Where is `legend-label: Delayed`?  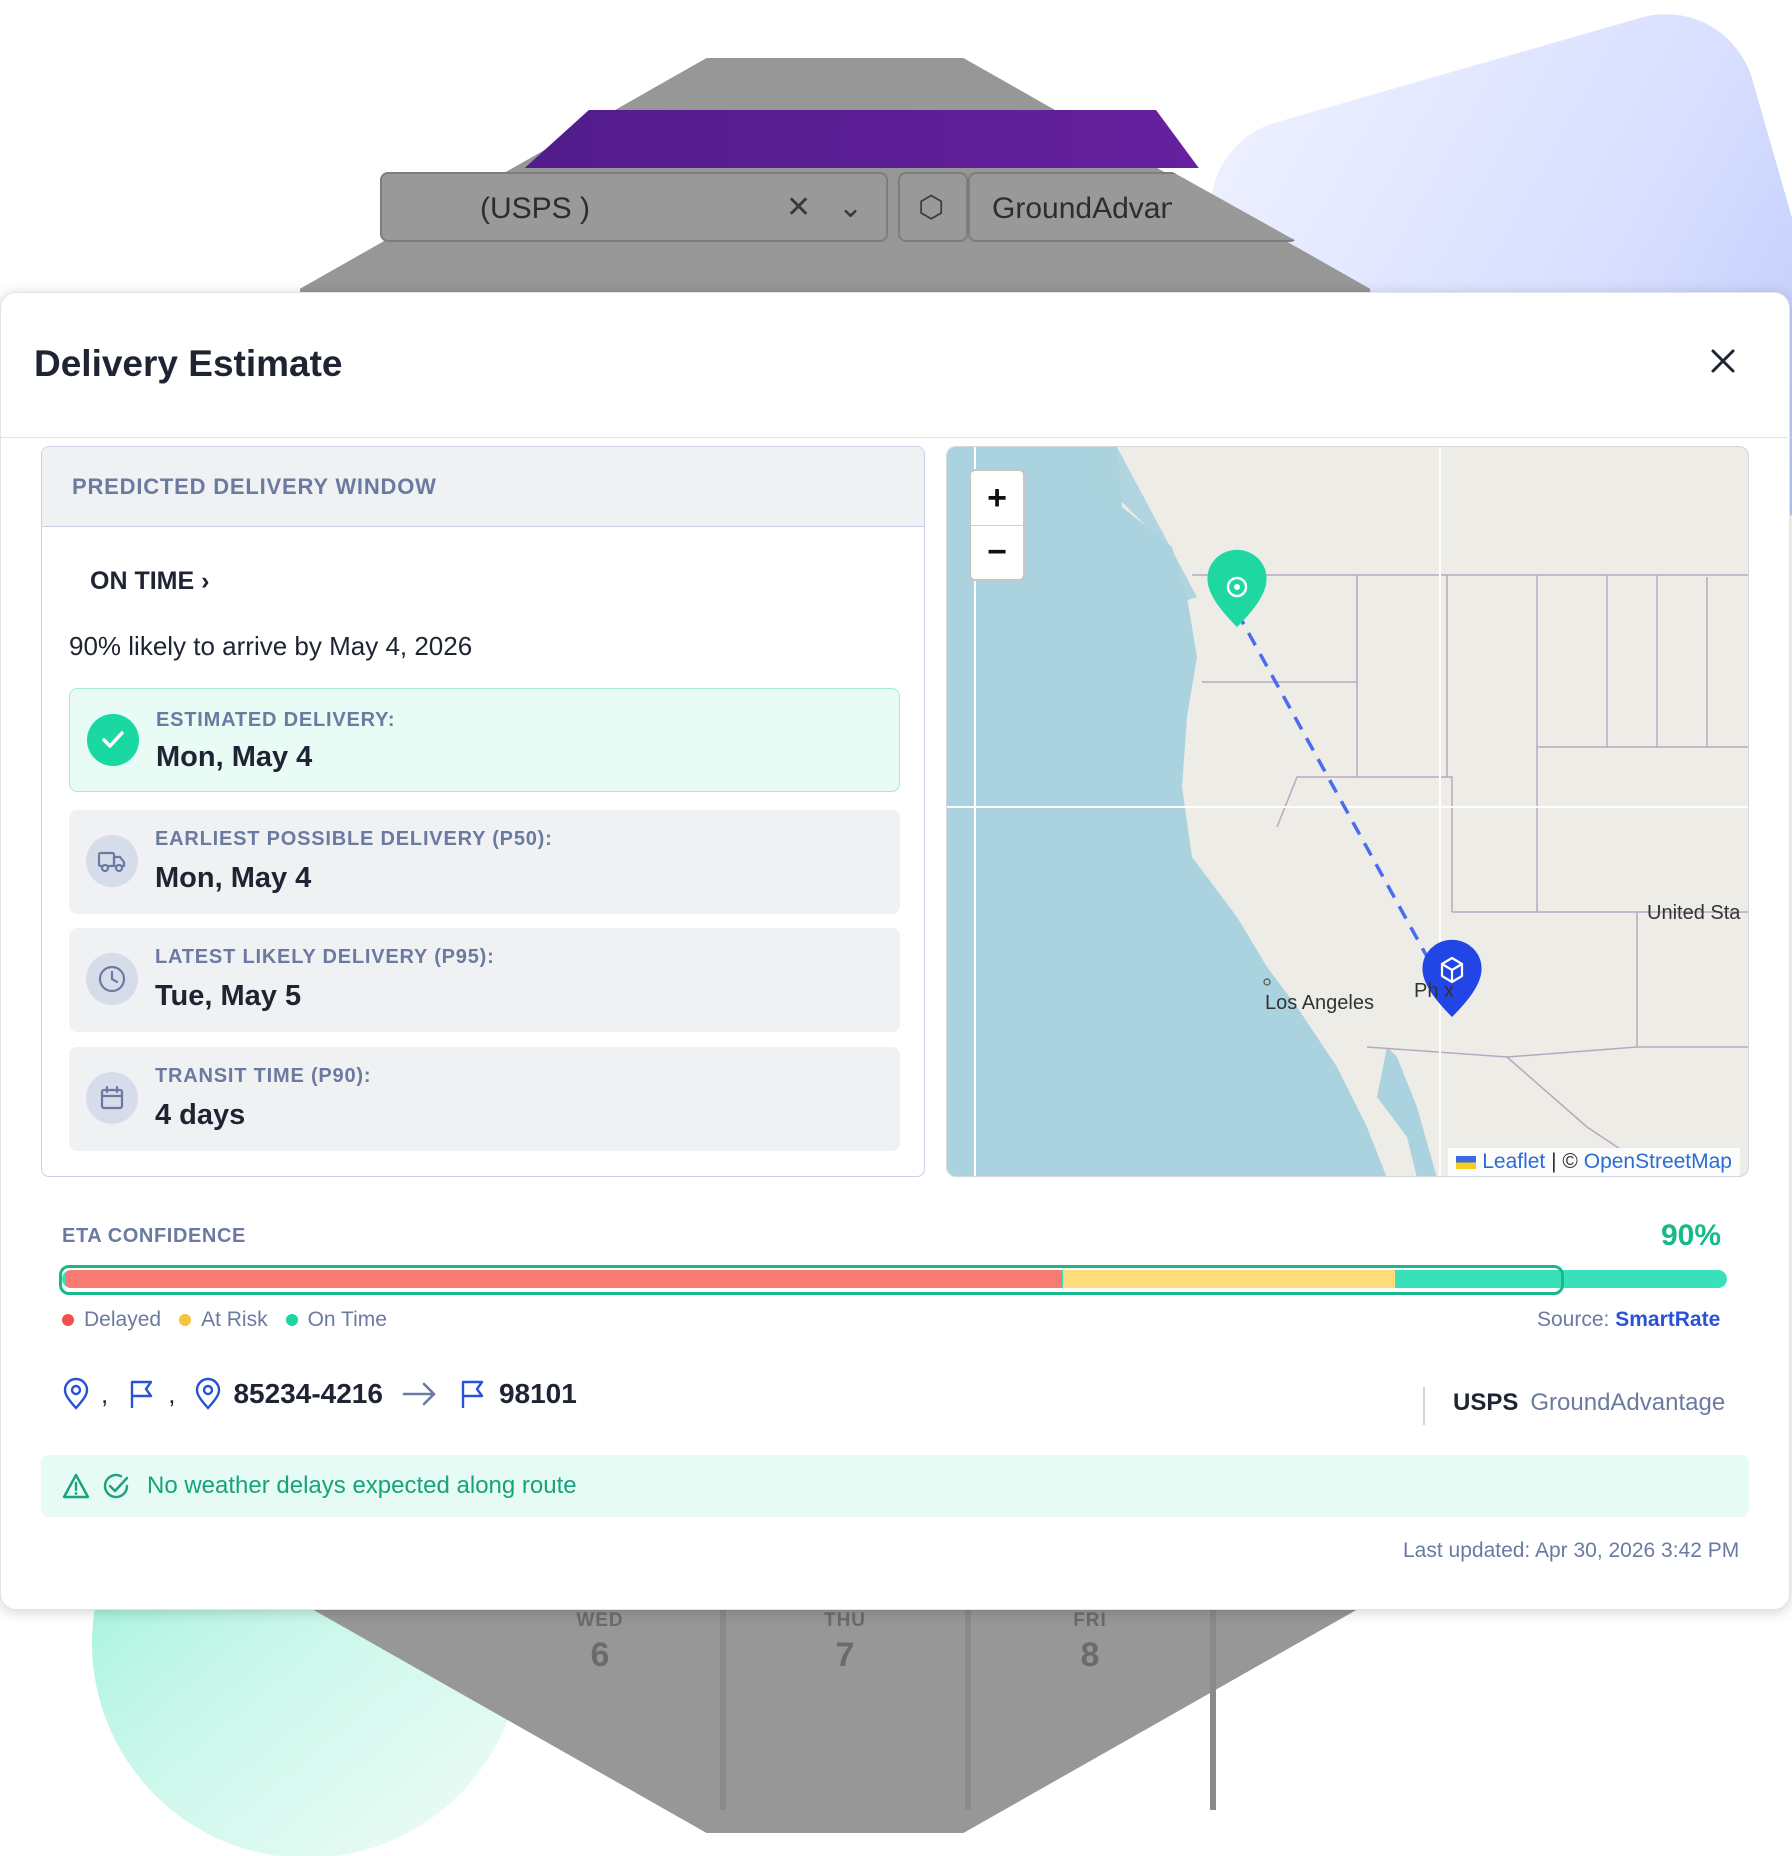 legend-label: Delayed is located at coordinates (123, 1319).